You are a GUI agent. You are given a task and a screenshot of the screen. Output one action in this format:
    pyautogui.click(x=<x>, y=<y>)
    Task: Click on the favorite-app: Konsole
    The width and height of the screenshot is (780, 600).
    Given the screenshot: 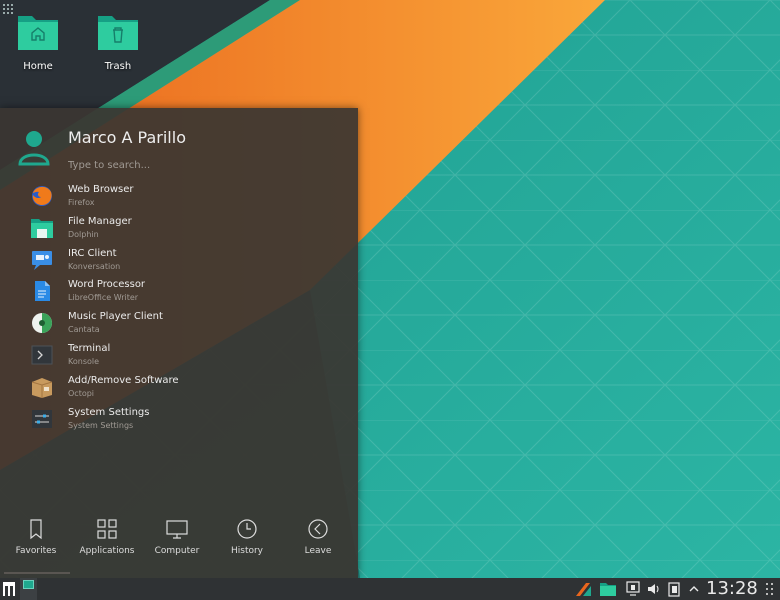 What is the action you would take?
    pyautogui.click(x=84, y=361)
    